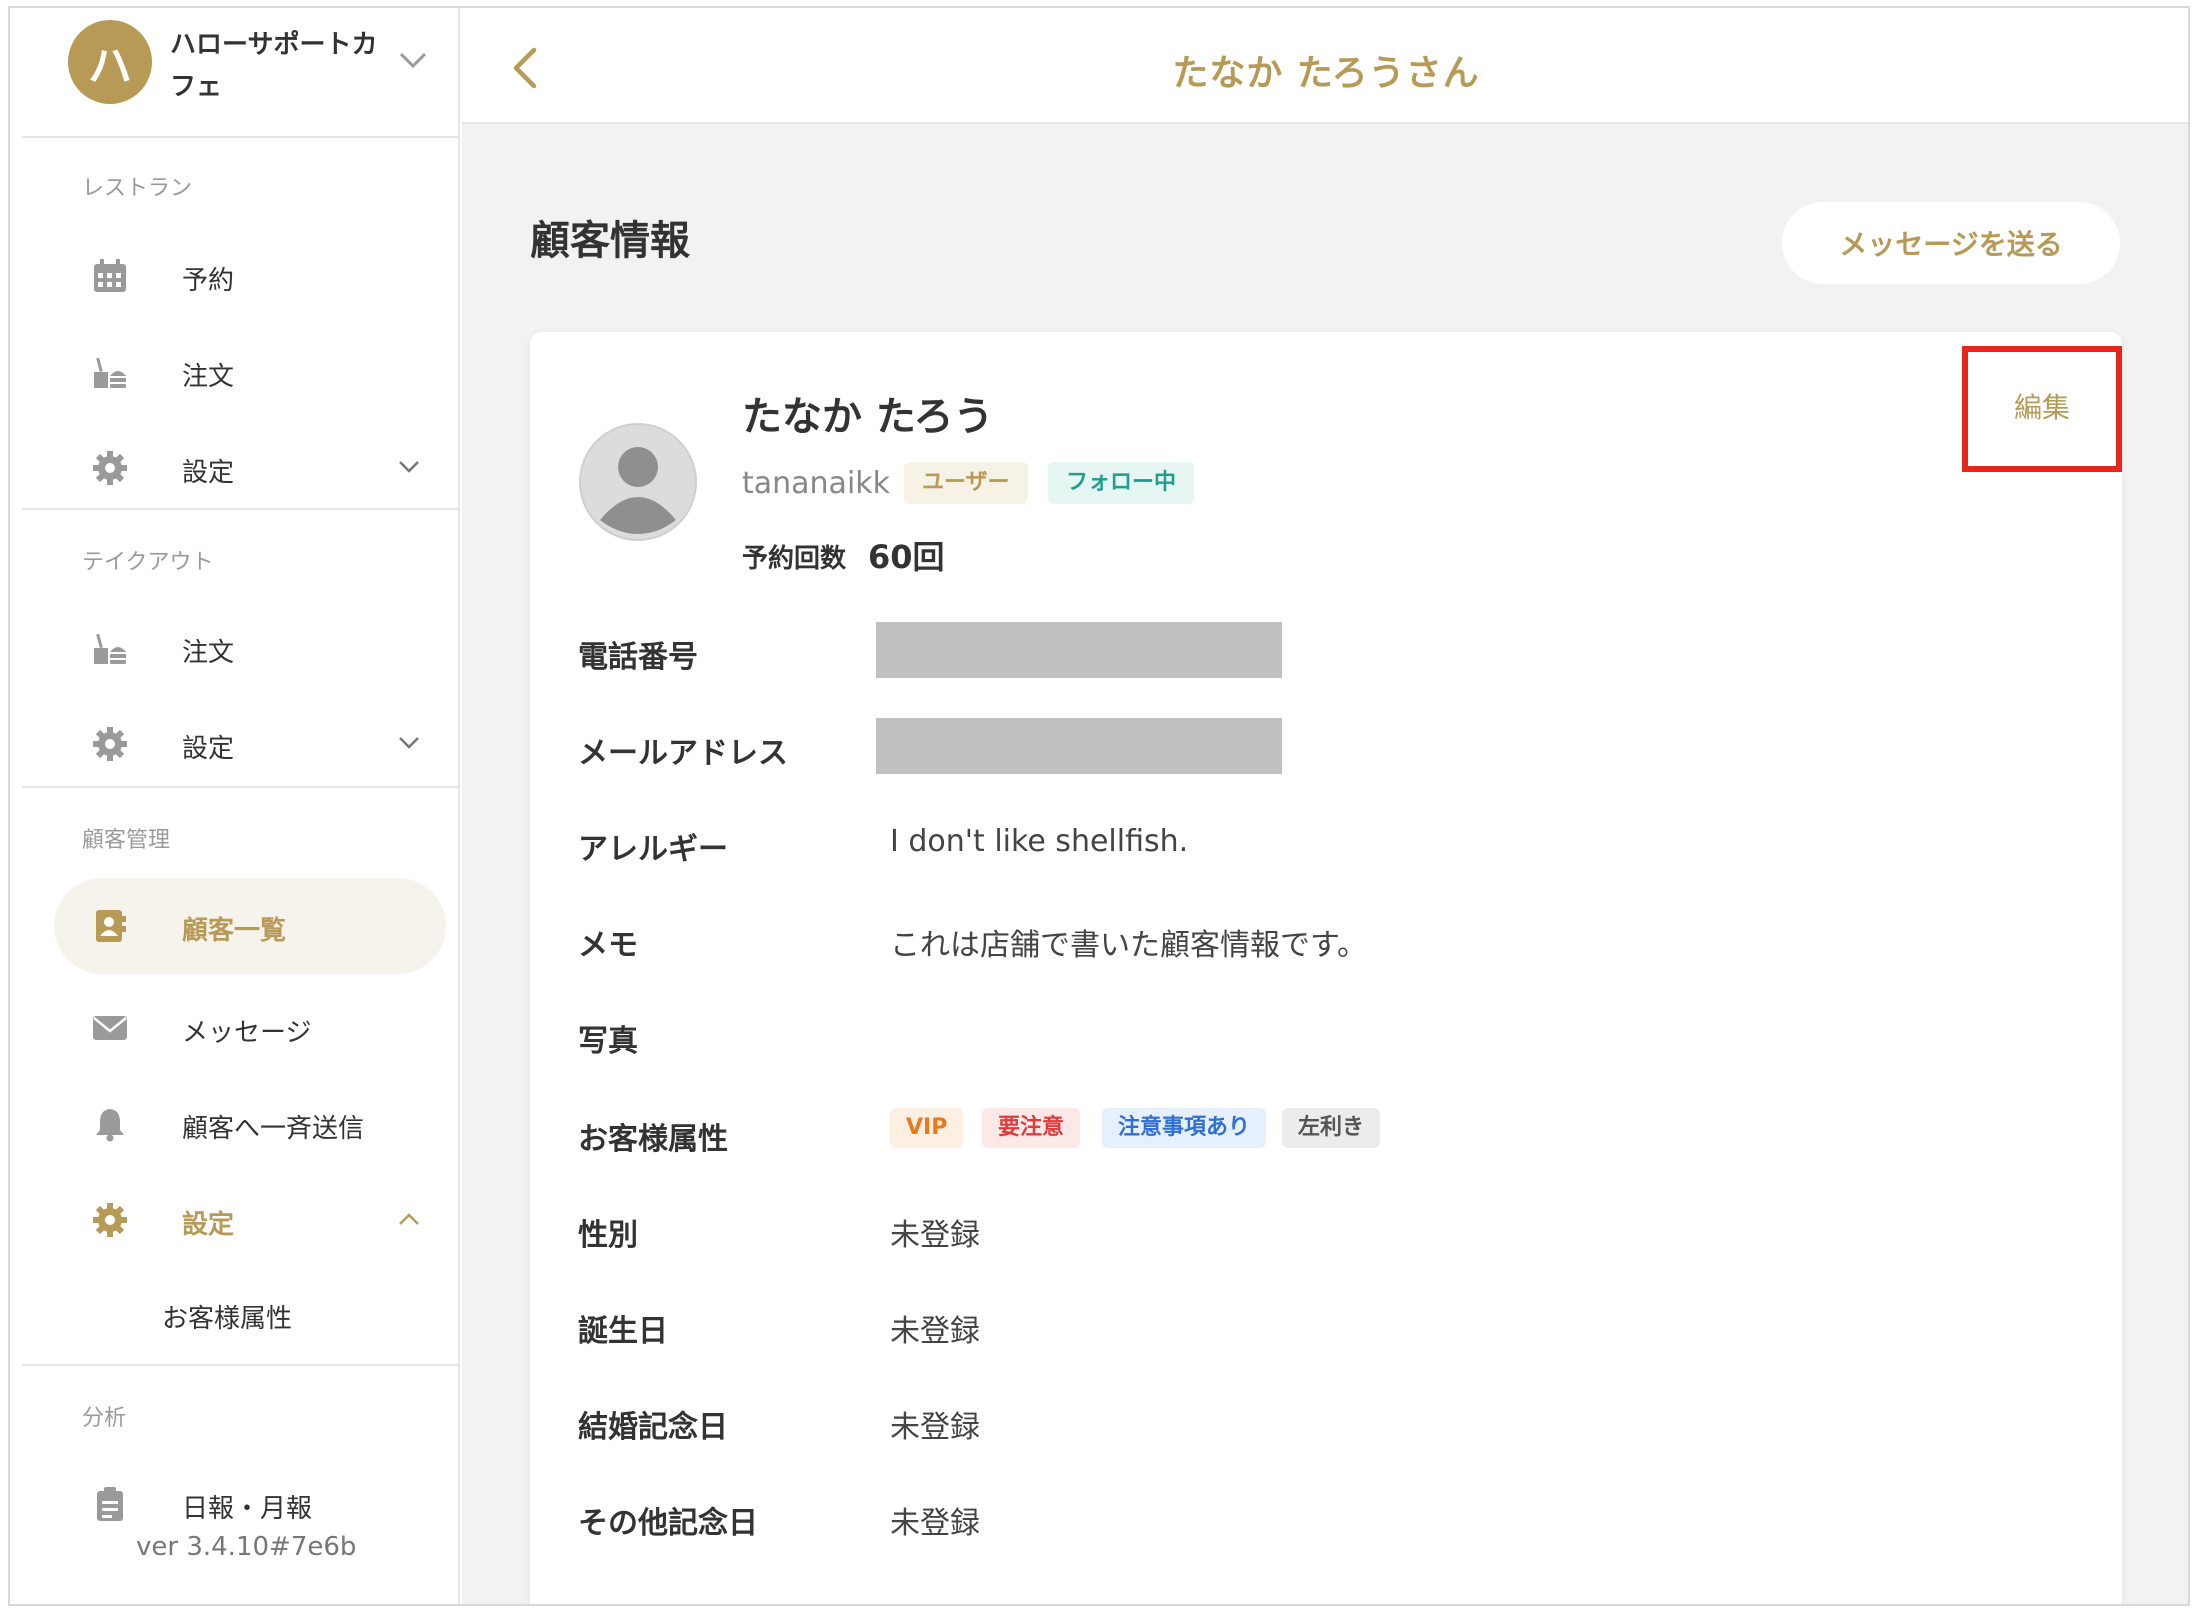 The width and height of the screenshot is (2198, 1612). I want to click on page-header: たなか たろうさん, so click(1325, 66).